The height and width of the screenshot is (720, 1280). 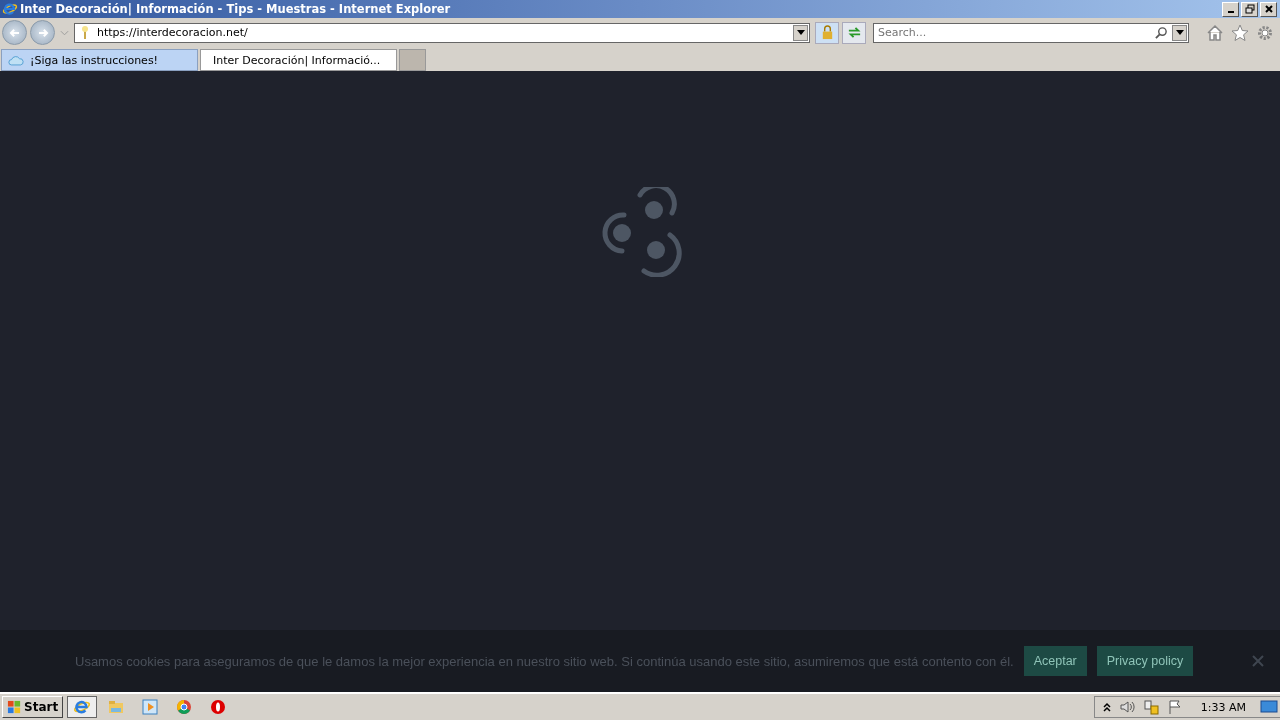 I want to click on minimize-icon, so click(x=1230, y=12).